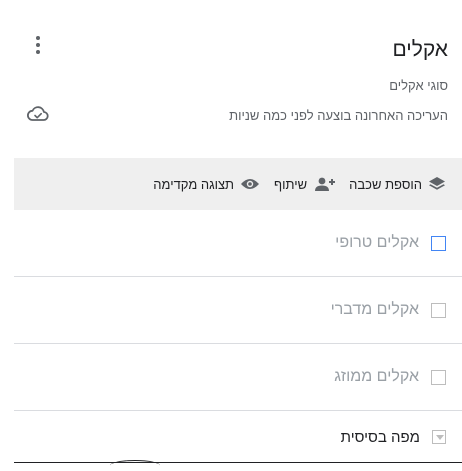 The width and height of the screenshot is (462, 471). I want to click on map-title: אקלים, so click(420, 50).